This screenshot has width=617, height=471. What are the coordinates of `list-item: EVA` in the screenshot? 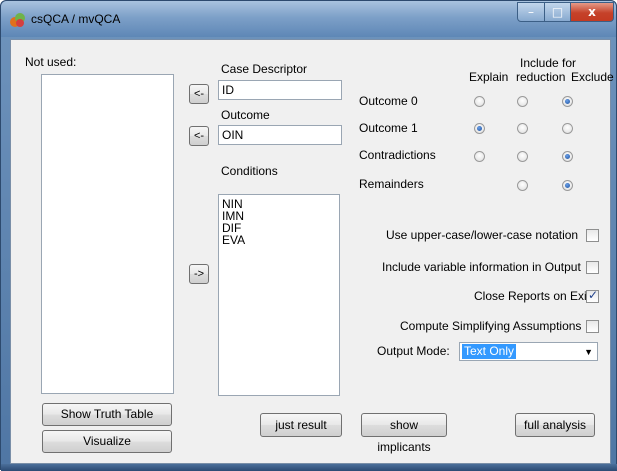 It's located at (279, 240).